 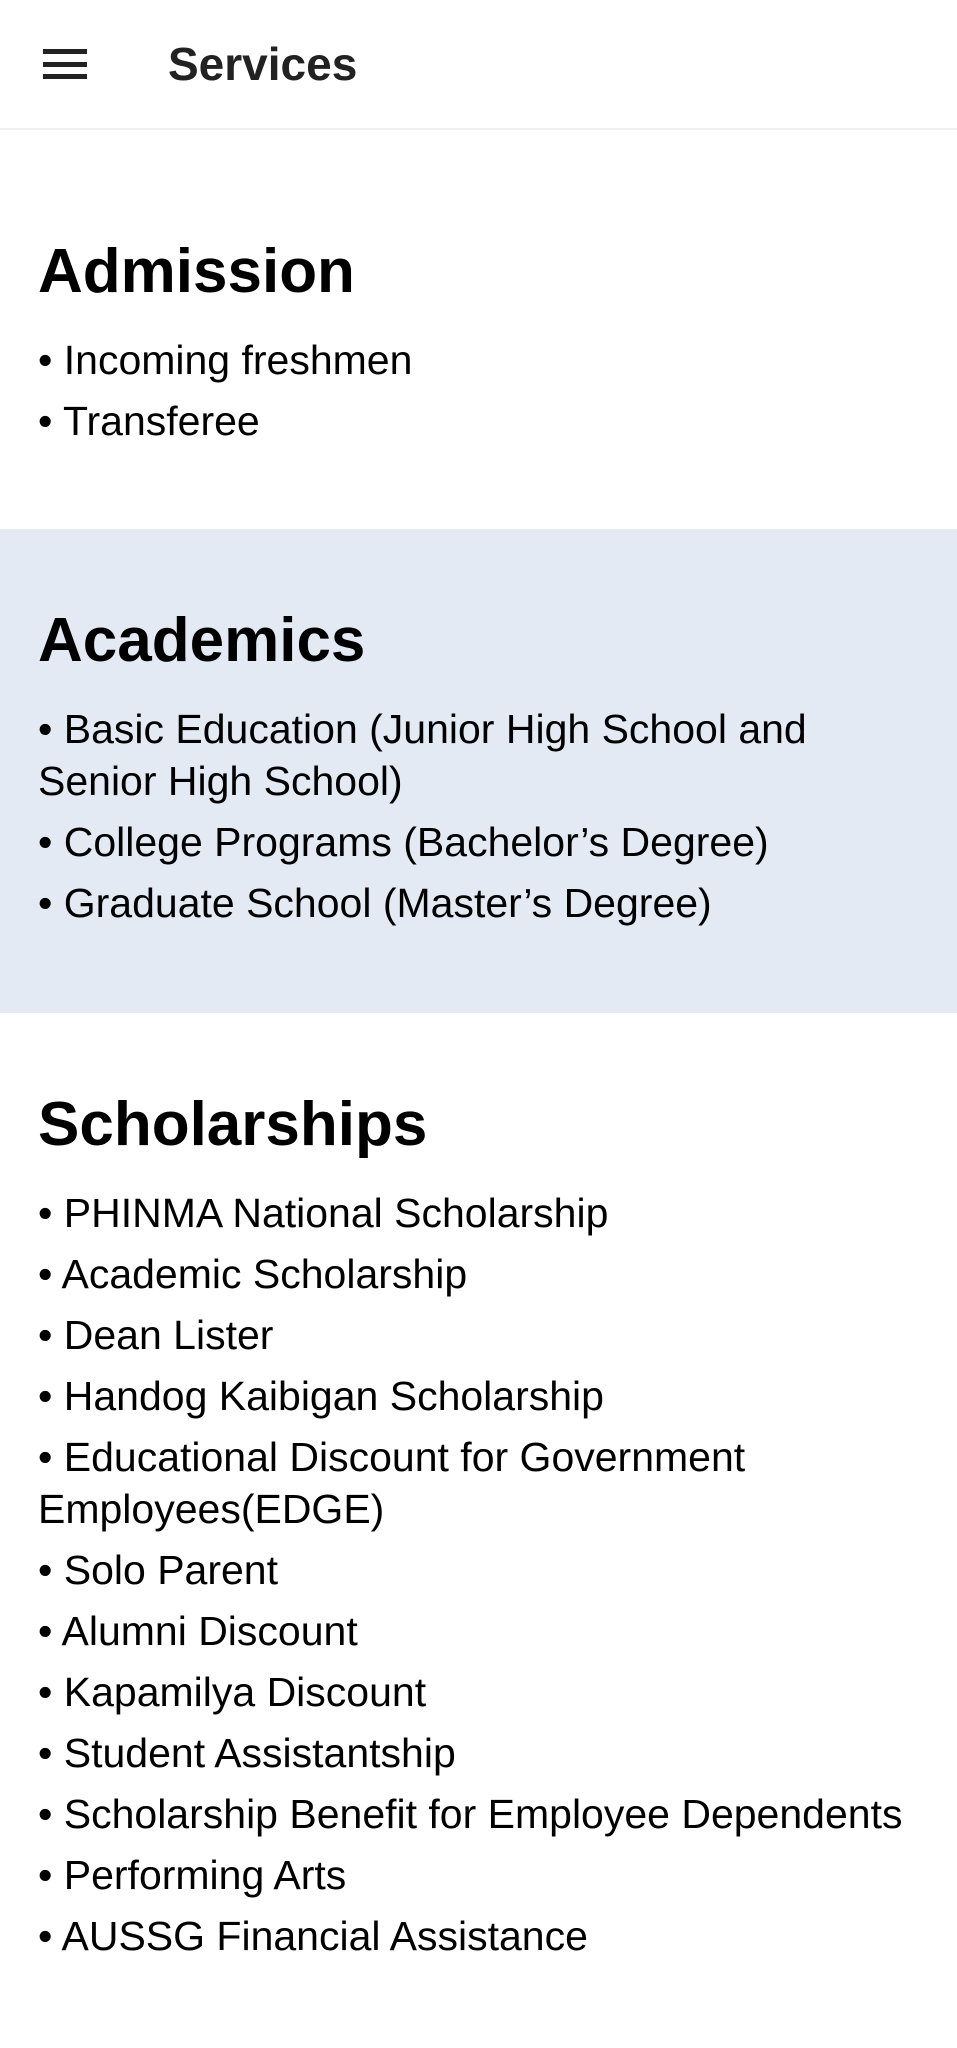 I want to click on list-item: • Solo Parent, so click(x=158, y=1570).